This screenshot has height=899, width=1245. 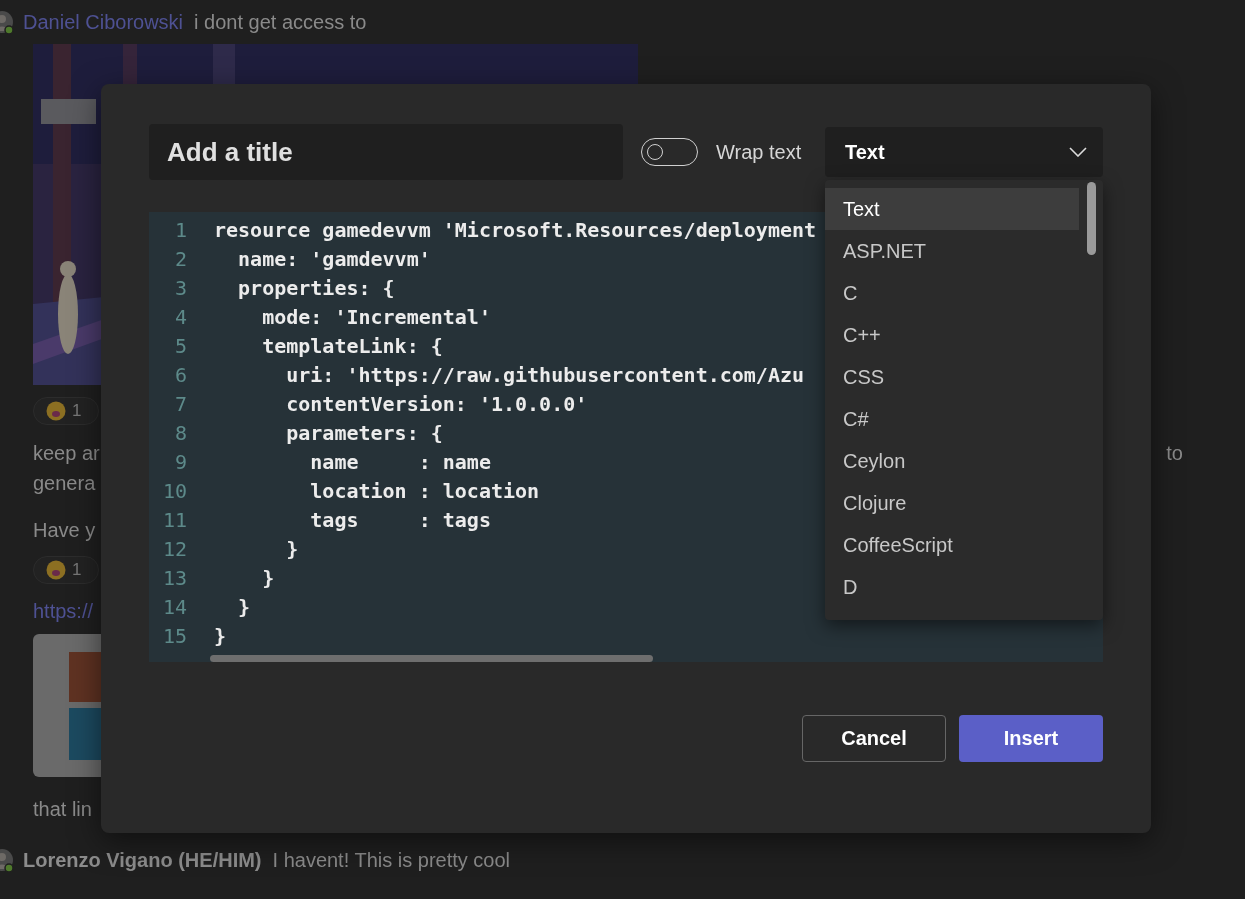 I want to click on code-line: name: 'gamdevvm', so click(x=334, y=259).